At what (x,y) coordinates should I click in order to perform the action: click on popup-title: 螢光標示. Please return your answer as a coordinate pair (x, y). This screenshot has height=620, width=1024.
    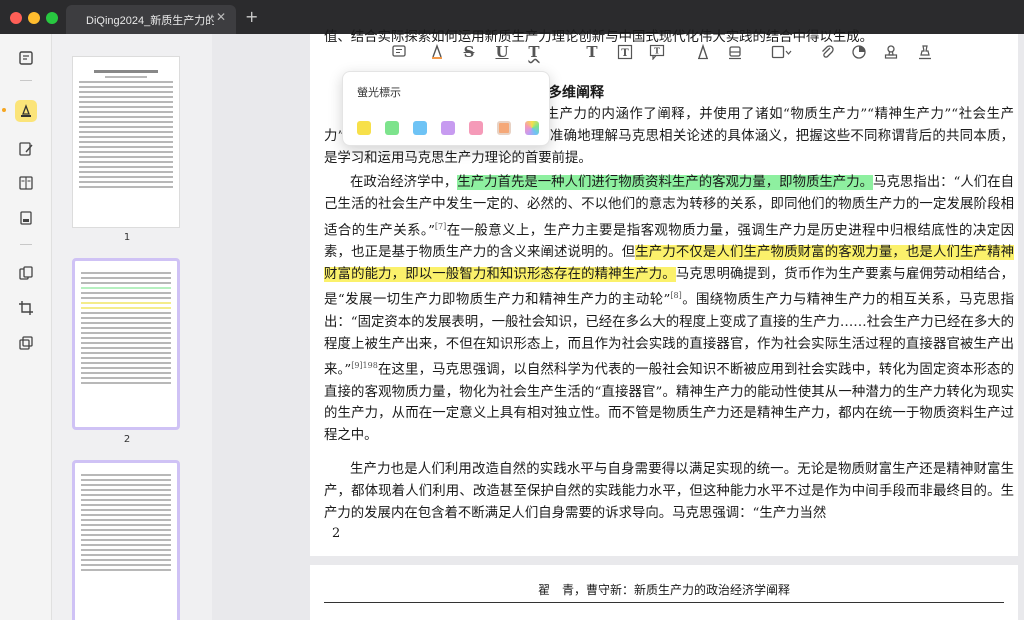
    Looking at the image, I should click on (379, 92).